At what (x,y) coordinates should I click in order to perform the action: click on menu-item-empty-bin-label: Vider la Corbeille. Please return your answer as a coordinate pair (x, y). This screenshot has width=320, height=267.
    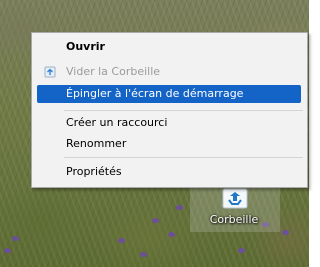
    Looking at the image, I should click on (113, 71).